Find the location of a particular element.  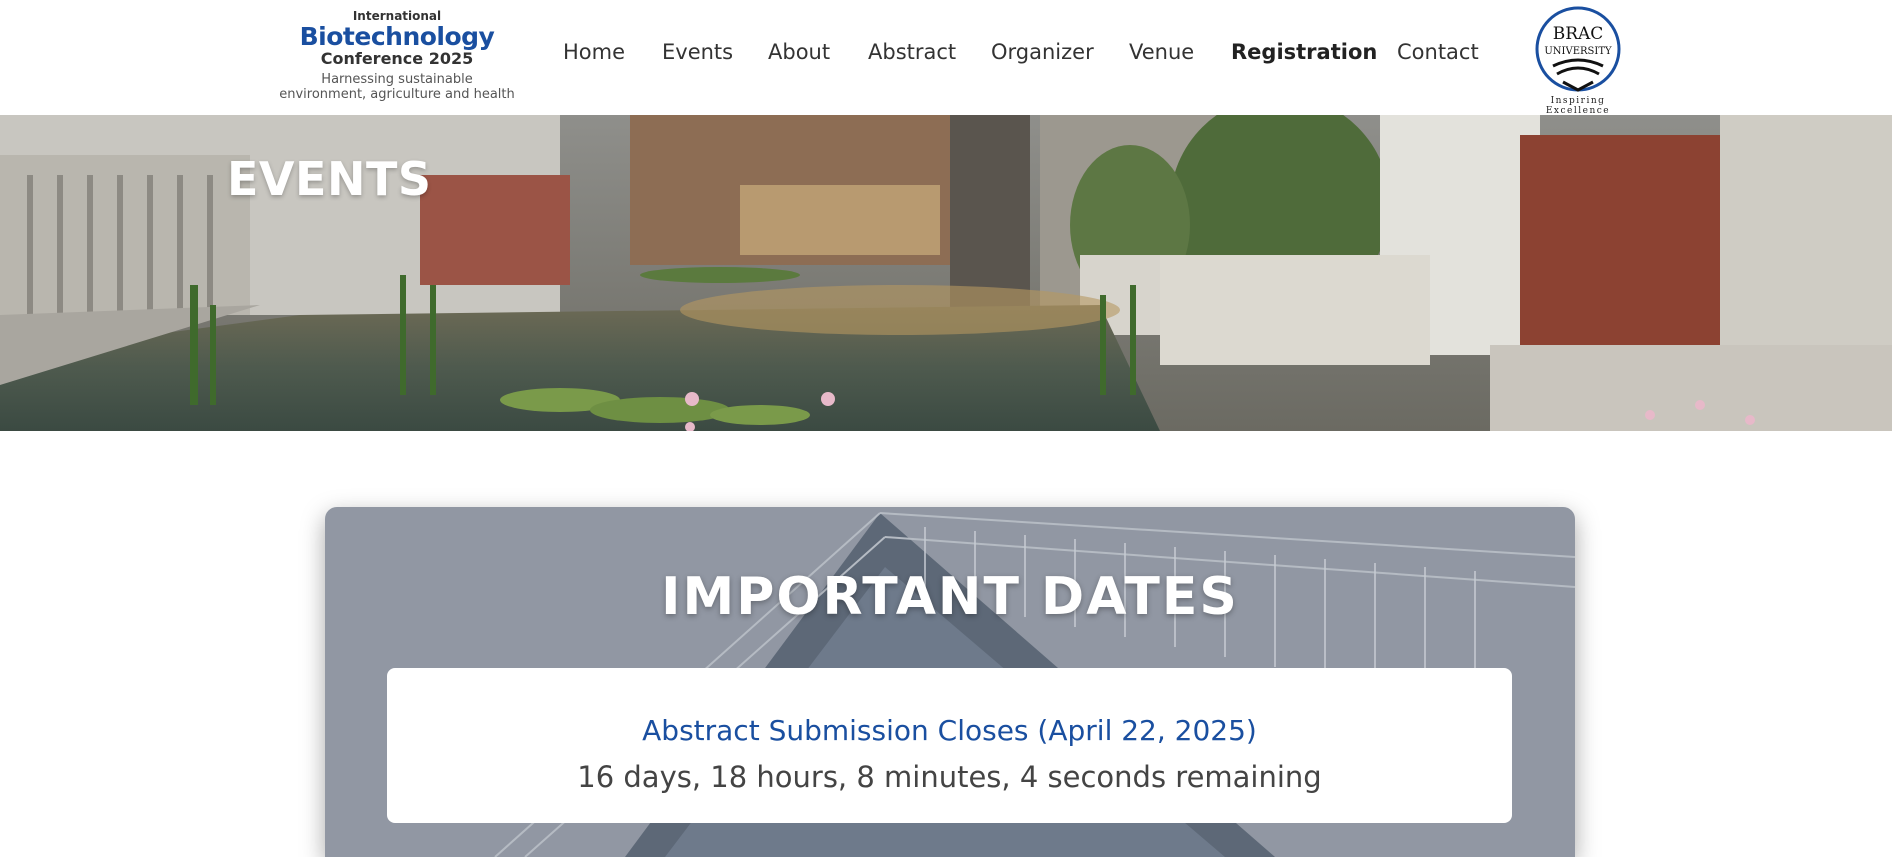

nav-venue: Venue is located at coordinates (1161, 52).